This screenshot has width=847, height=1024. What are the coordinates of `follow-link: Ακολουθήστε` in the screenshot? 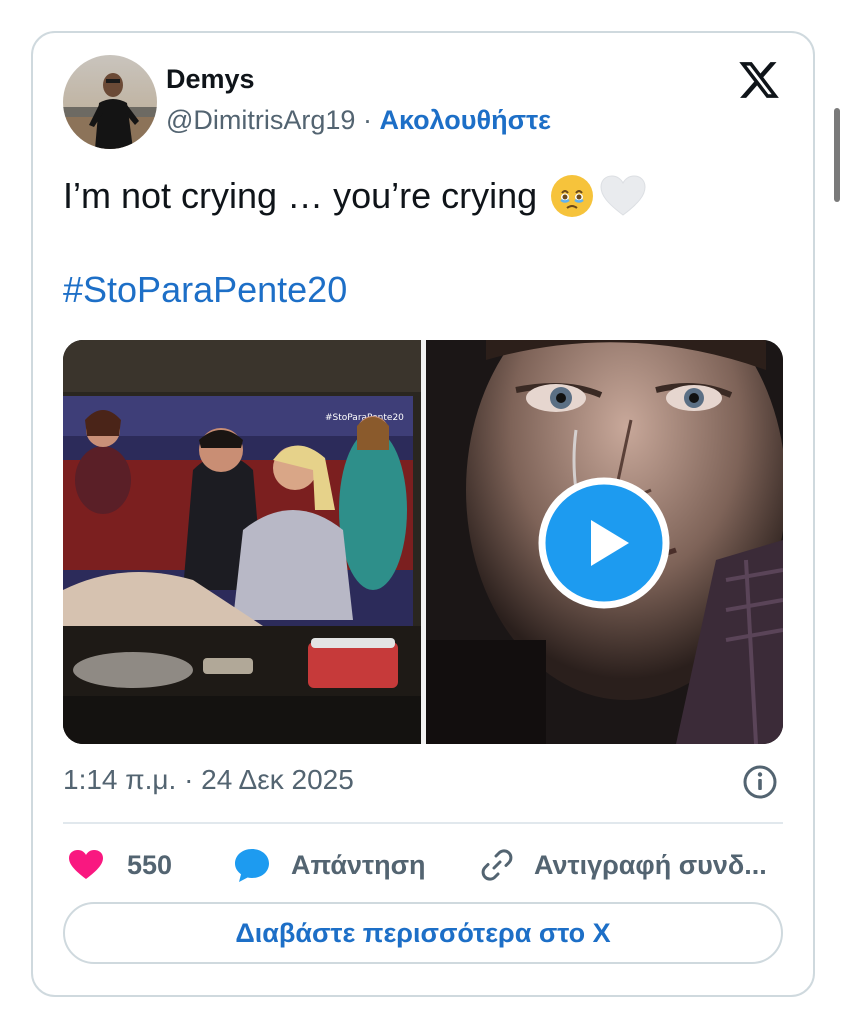 It's located at (464, 120).